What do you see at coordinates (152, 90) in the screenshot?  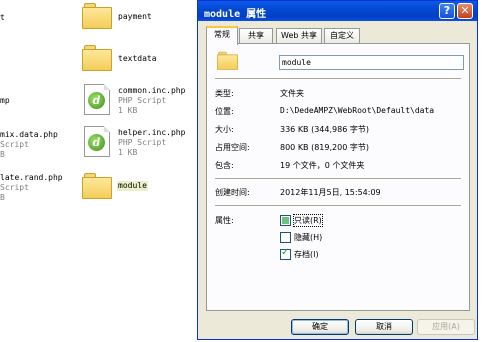 I see `file-name: common.inc.php` at bounding box center [152, 90].